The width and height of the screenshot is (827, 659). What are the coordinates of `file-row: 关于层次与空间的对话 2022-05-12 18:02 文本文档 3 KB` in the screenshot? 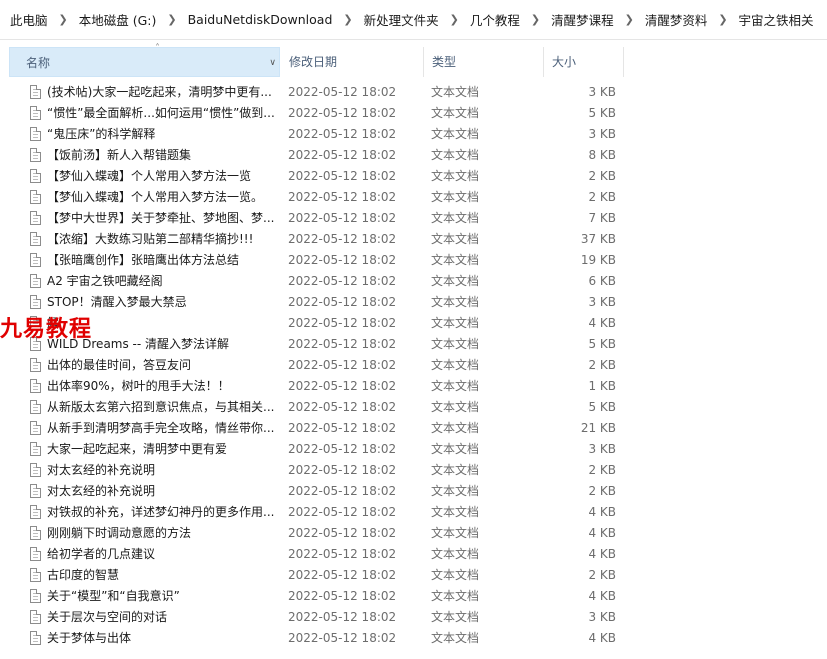 It's located at (413, 617).